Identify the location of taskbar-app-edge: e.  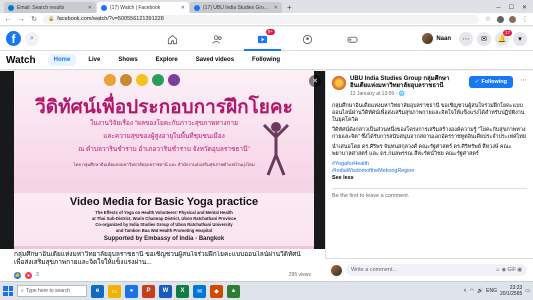
(97, 291).